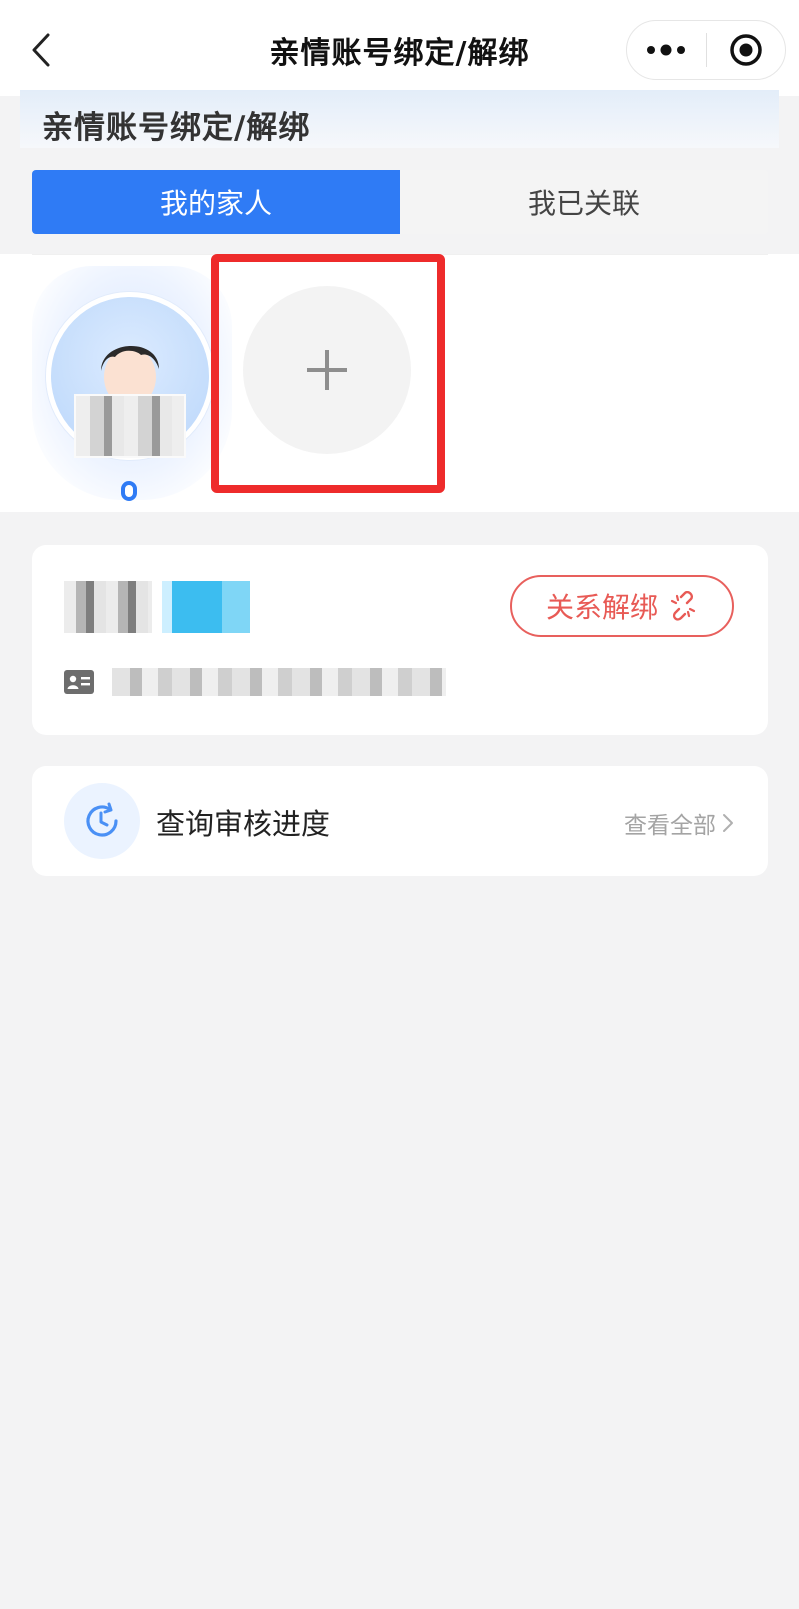  What do you see at coordinates (216, 202) in the screenshot?
I see `tab-my-family: 我的家人` at bounding box center [216, 202].